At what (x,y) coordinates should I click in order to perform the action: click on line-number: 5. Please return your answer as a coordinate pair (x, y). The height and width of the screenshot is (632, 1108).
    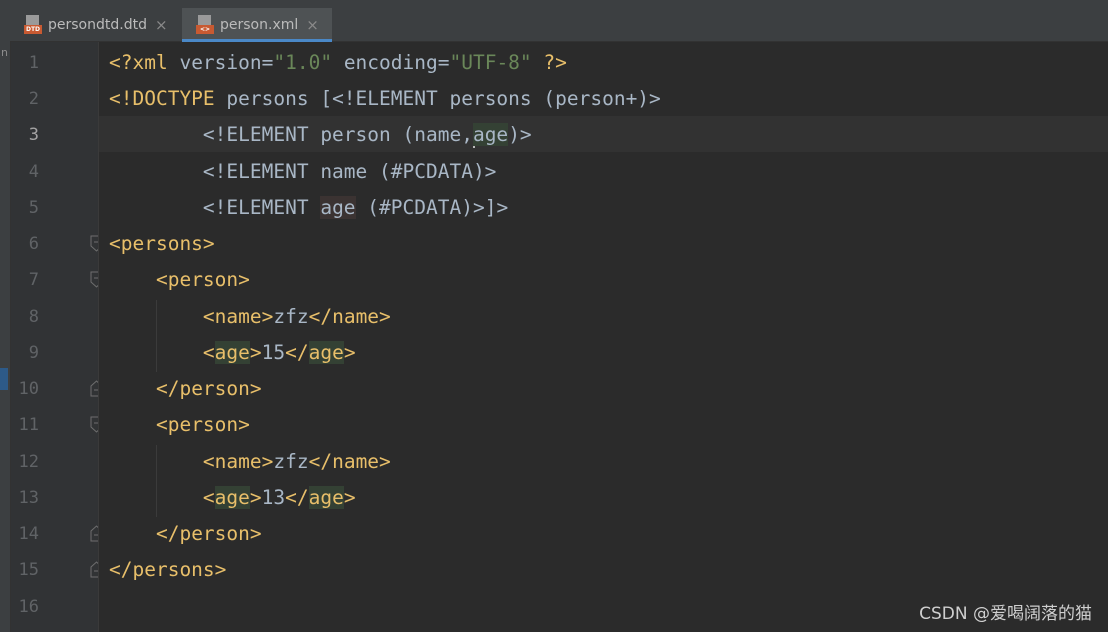
    Looking at the image, I should click on (33, 208).